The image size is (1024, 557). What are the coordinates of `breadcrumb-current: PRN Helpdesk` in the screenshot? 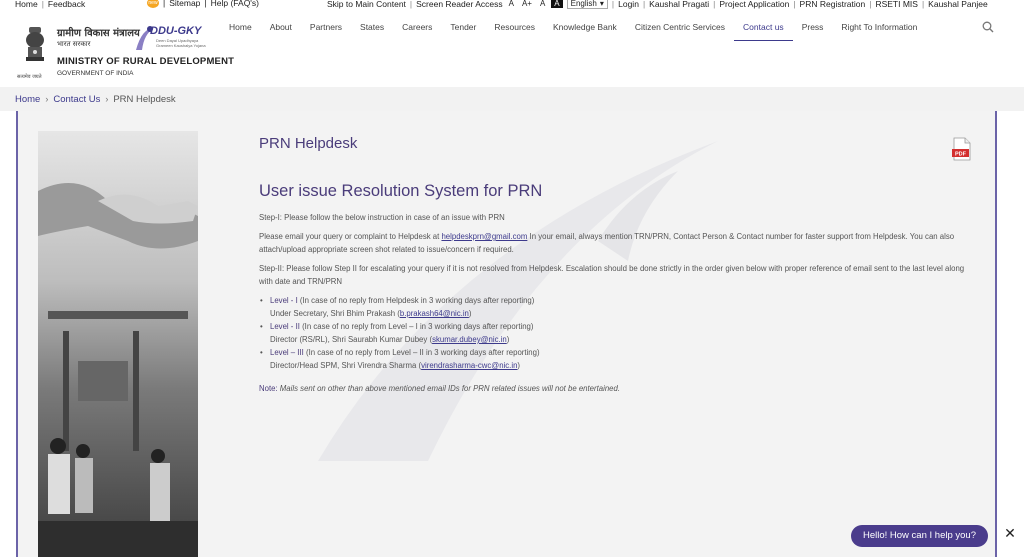 It's located at (144, 99).